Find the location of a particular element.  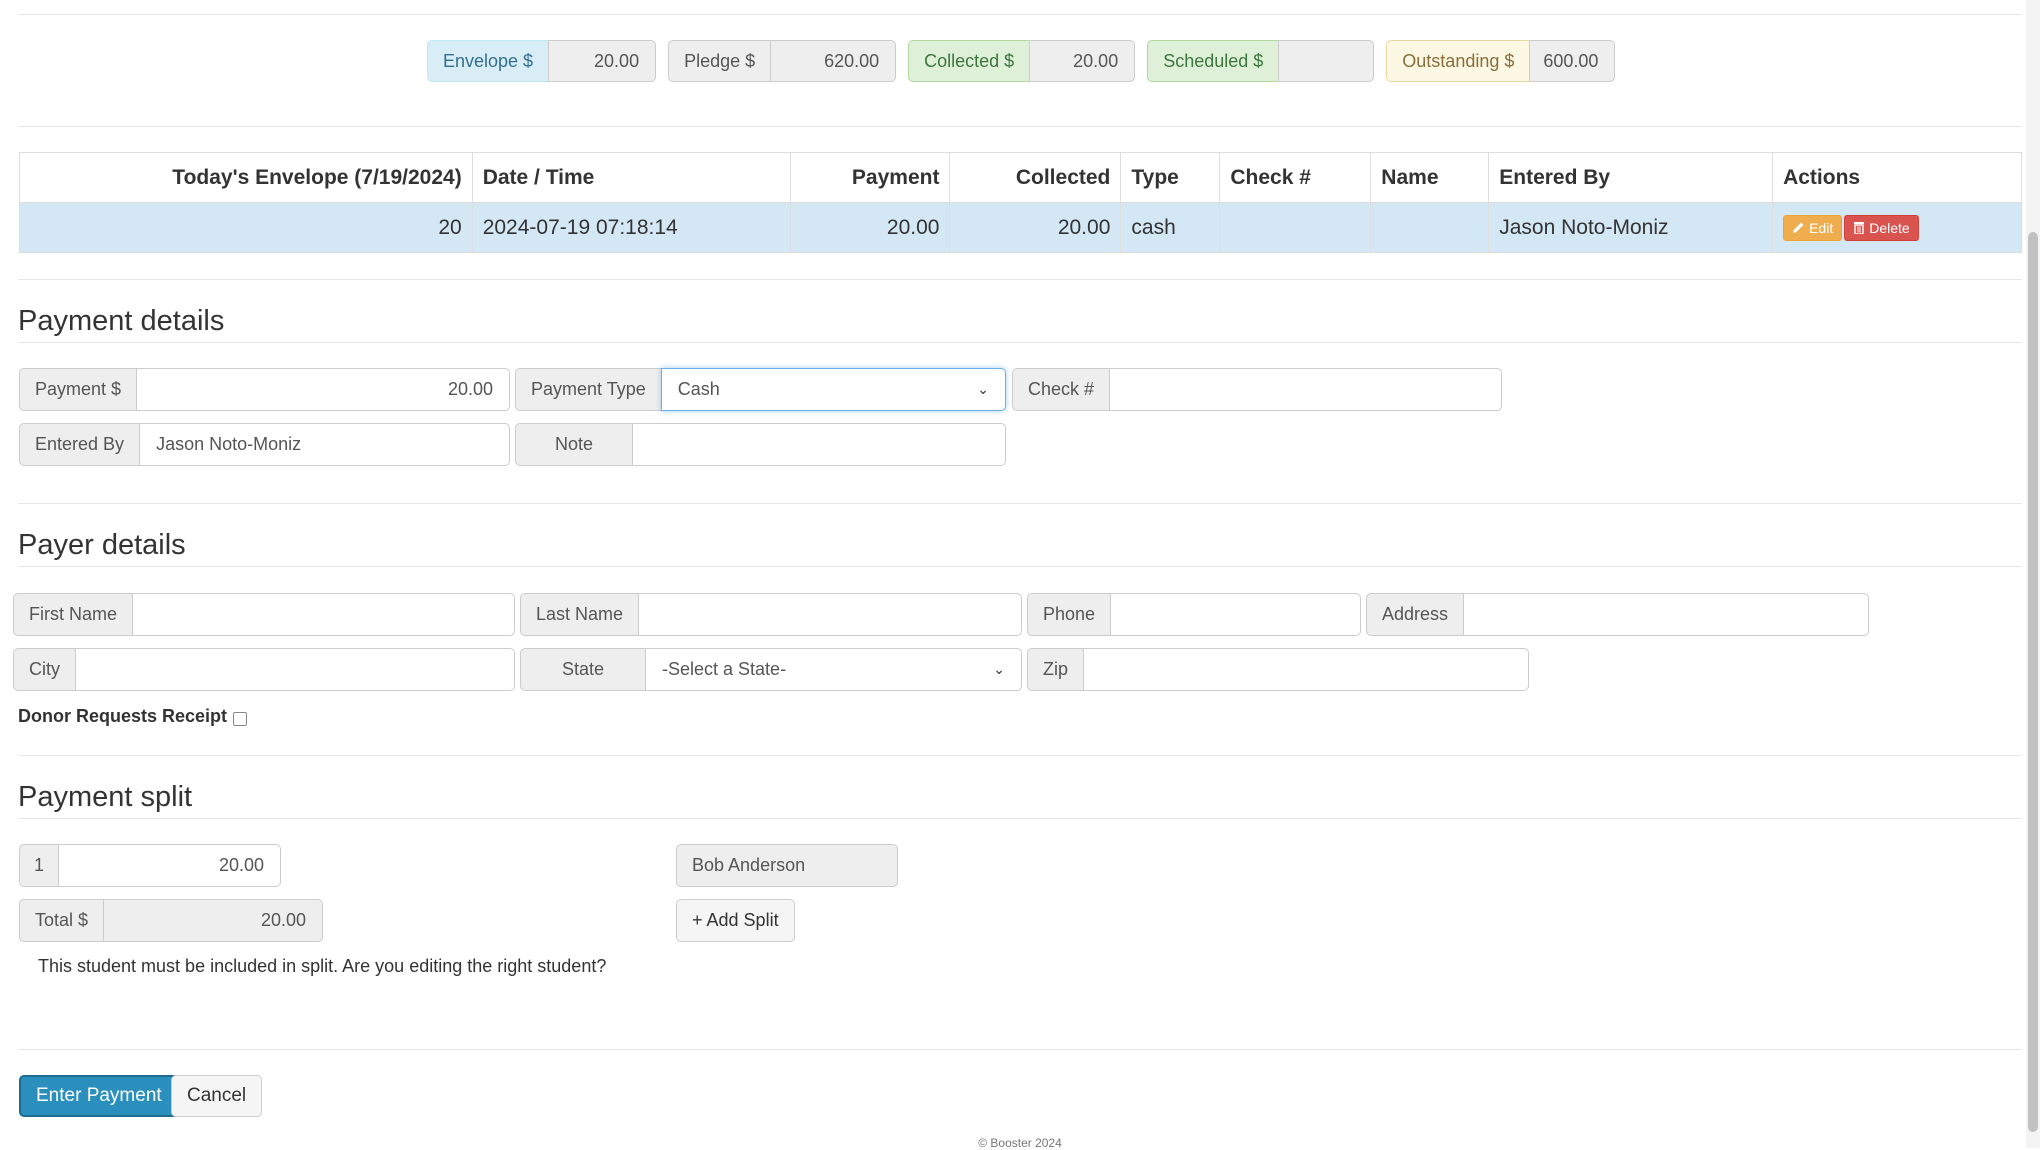

state-select: -Select a State- ⌄ is located at coordinates (833, 669).